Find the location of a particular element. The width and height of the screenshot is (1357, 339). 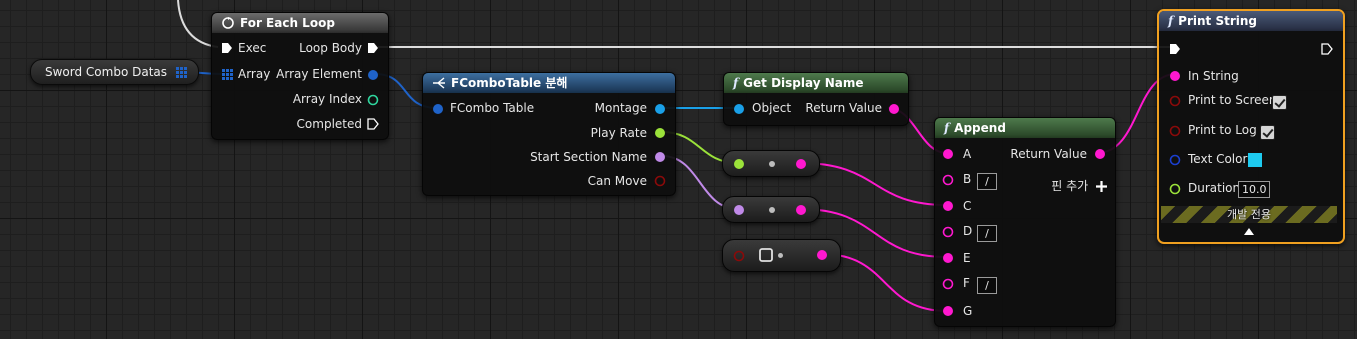

development-only-banner: 개발 전용 is located at coordinates (1249, 214).